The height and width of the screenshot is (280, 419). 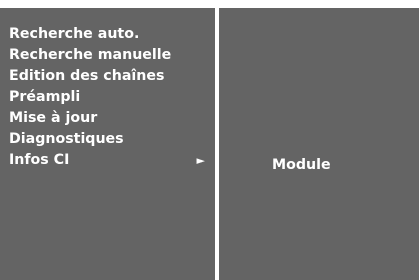 I want to click on menu-item-label: Infos CI, so click(x=39, y=160).